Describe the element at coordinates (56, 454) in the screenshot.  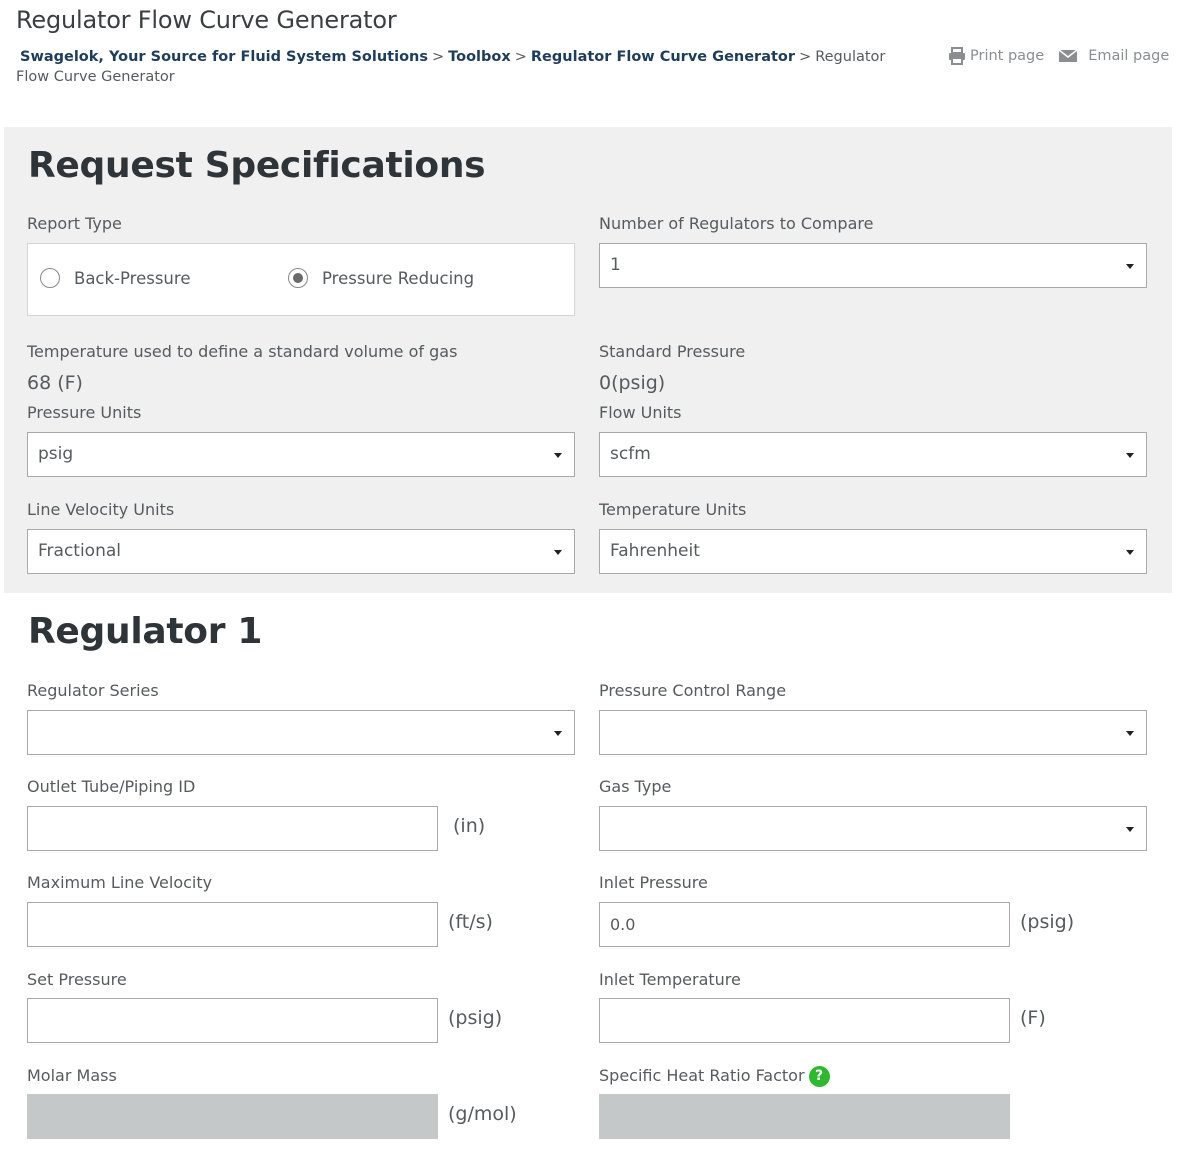
I see `pressure-units-value: psig` at that location.